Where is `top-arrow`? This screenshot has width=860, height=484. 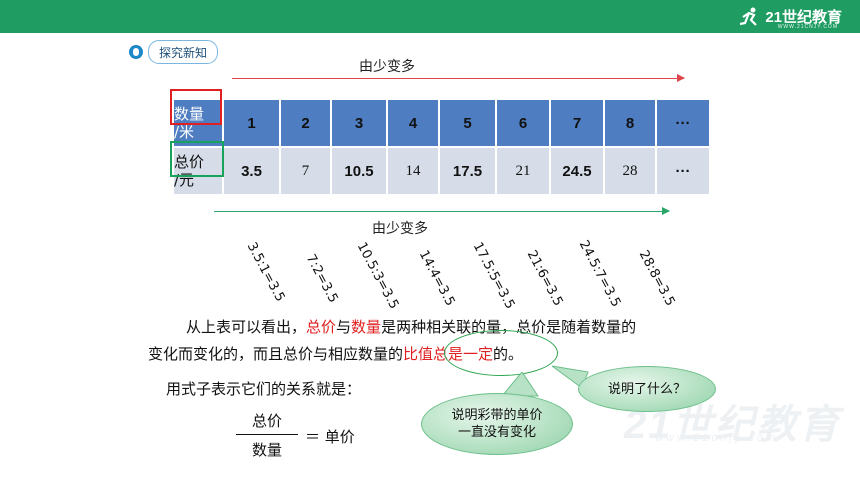
top-arrow is located at coordinates (458, 78).